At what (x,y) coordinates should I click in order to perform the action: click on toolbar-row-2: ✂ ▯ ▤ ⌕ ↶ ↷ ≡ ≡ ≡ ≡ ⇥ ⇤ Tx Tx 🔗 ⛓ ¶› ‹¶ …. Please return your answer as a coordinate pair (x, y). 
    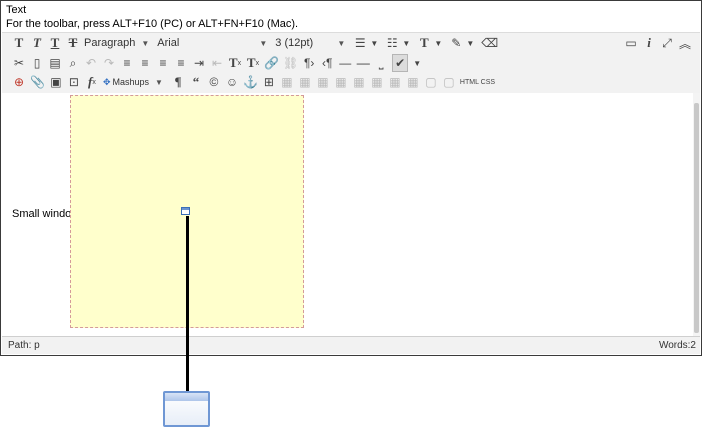
    Looking at the image, I should click on (220, 63).